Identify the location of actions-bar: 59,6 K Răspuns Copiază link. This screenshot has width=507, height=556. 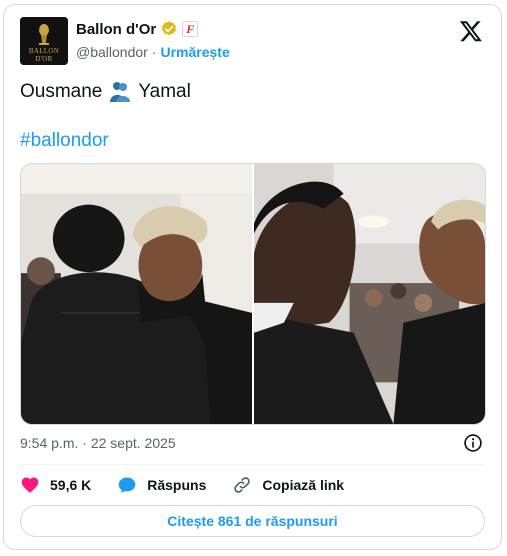
(195, 485).